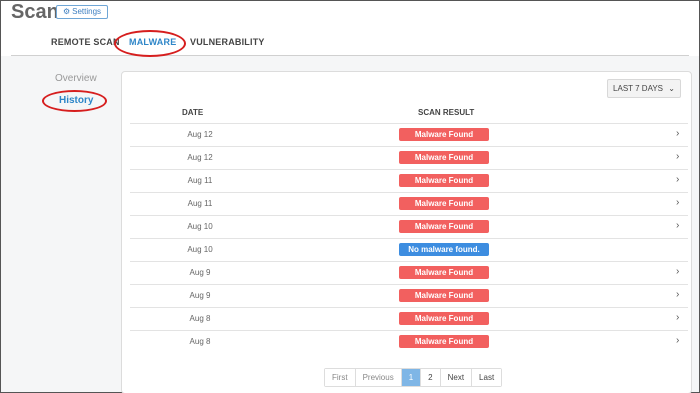 This screenshot has width=700, height=393. What do you see at coordinates (76, 78) in the screenshot?
I see `sidebar-item-overview: Overview` at bounding box center [76, 78].